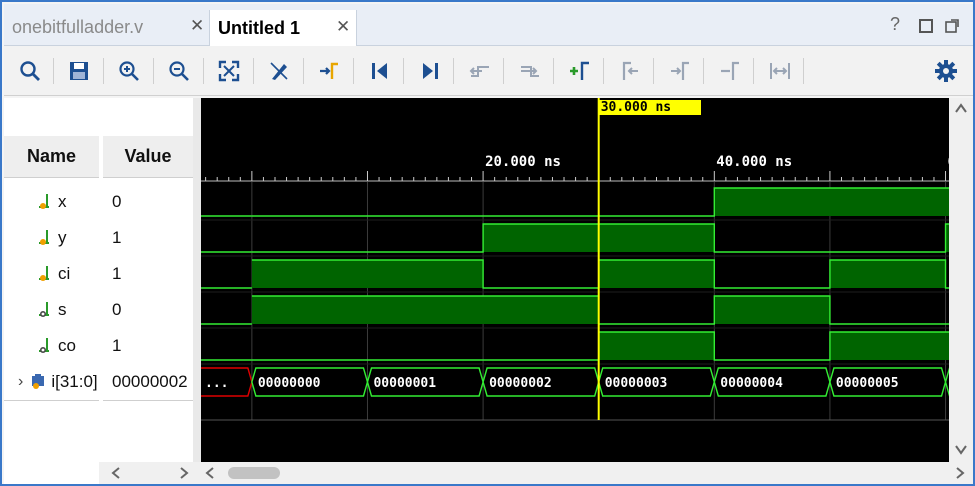 This screenshot has height=486, width=975. What do you see at coordinates (254, 473) in the screenshot?
I see `scroll-thumb` at bounding box center [254, 473].